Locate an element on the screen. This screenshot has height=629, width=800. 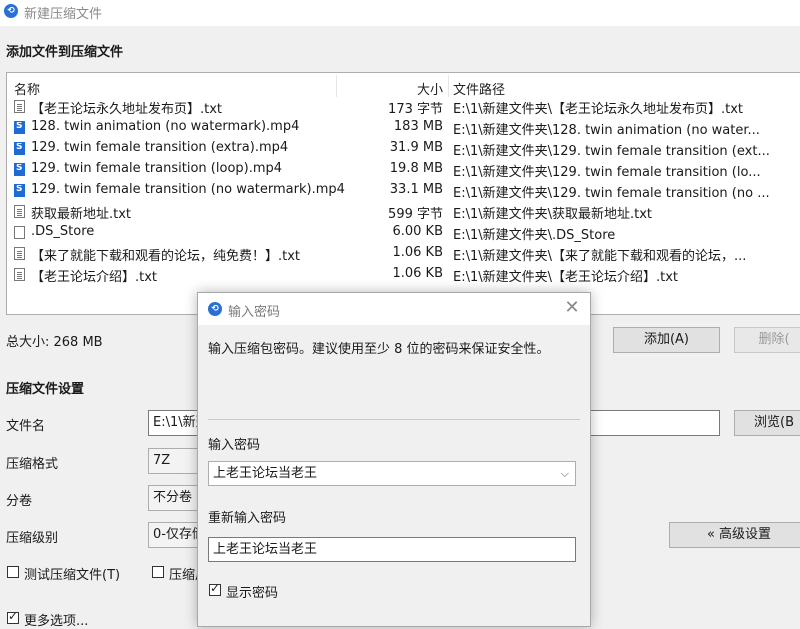
title-bar: ⟲ 新建压缩文件 is located at coordinates (400, 13).